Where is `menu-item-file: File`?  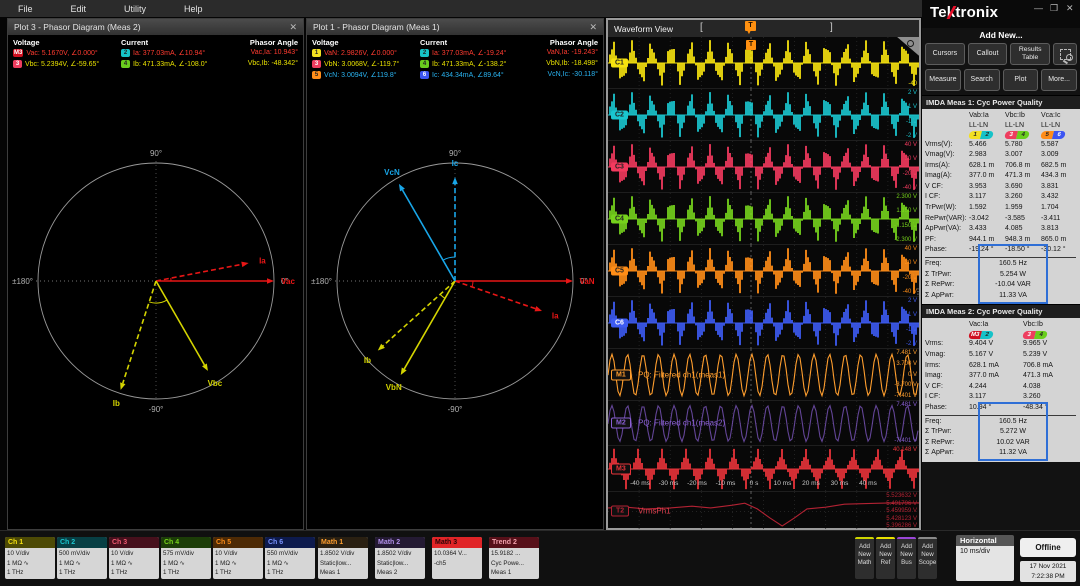 menu-item-file: File is located at coordinates (25, 9).